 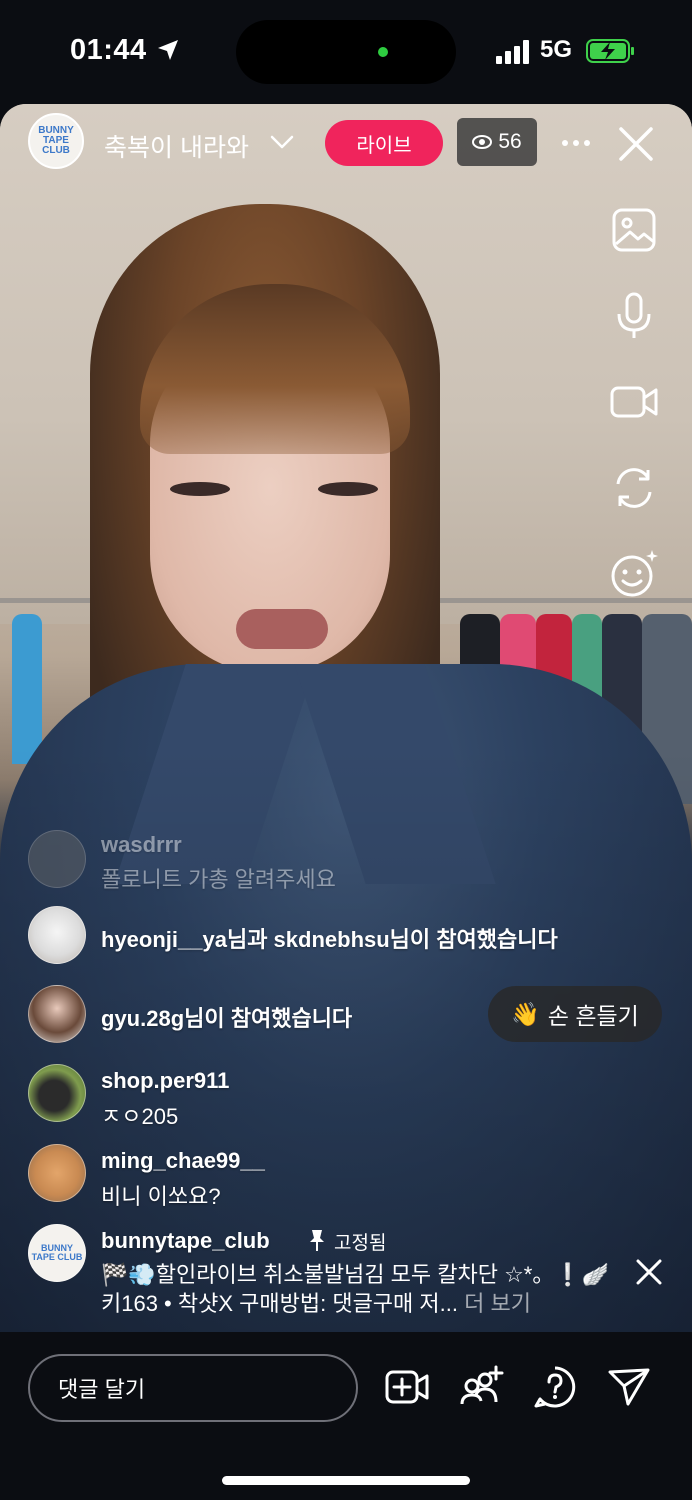 I want to click on unpin-close-icon, so click(x=649, y=1272).